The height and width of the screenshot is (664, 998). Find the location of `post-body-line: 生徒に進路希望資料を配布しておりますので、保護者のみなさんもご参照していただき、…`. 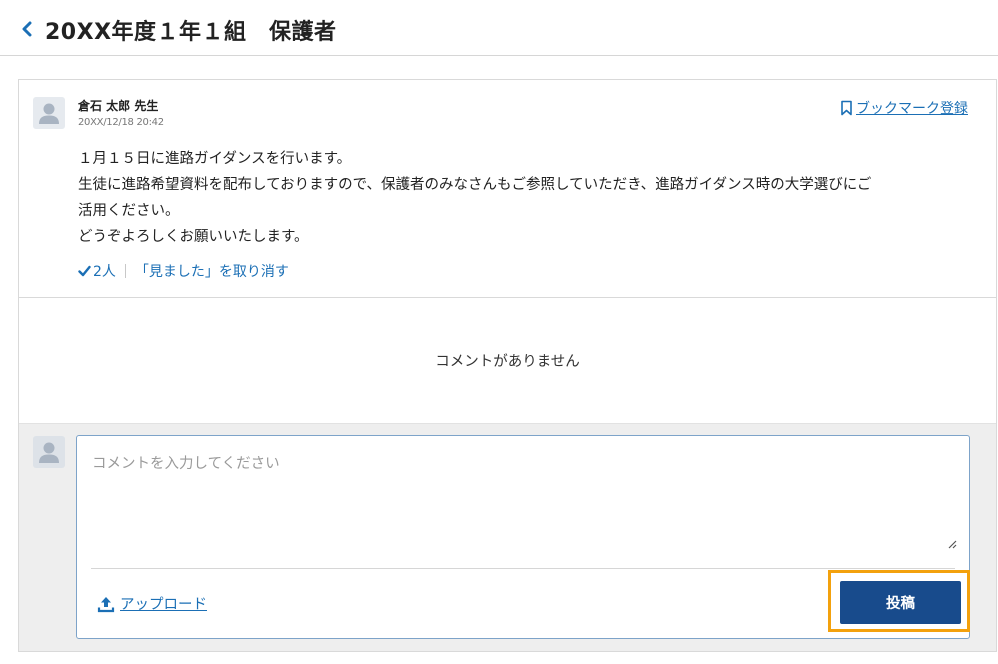

post-body-line: 生徒に進路希望資料を配布しておりますので、保護者のみなさんもご参照していただき、… is located at coordinates (475, 185).